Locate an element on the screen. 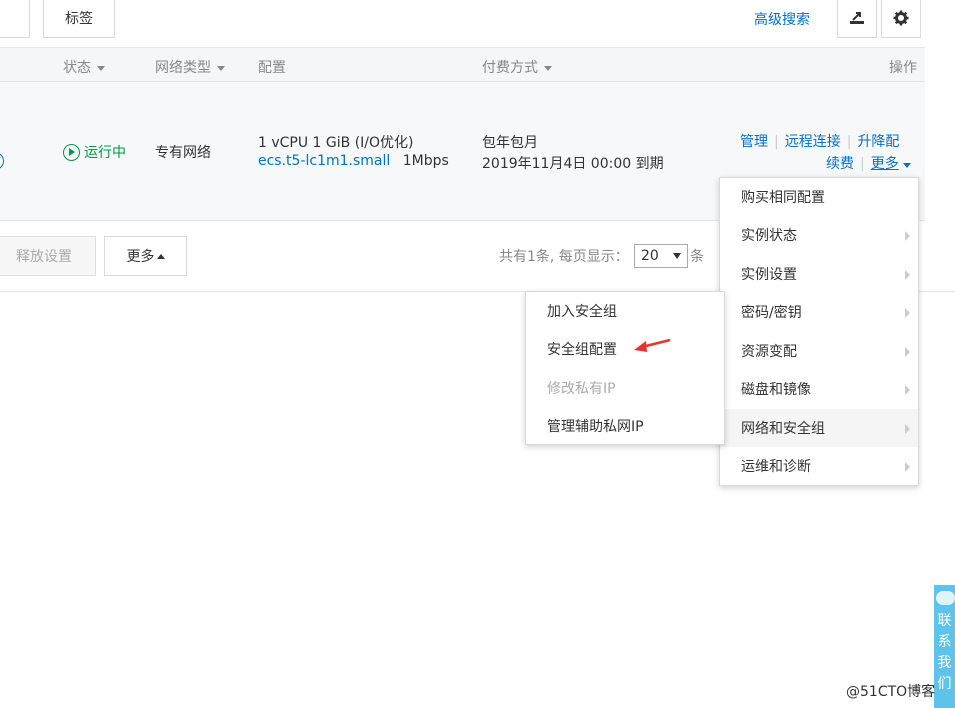 This screenshot has width=955, height=708. pager-total-text: 共有1条, 每页显示： is located at coordinates (564, 257).